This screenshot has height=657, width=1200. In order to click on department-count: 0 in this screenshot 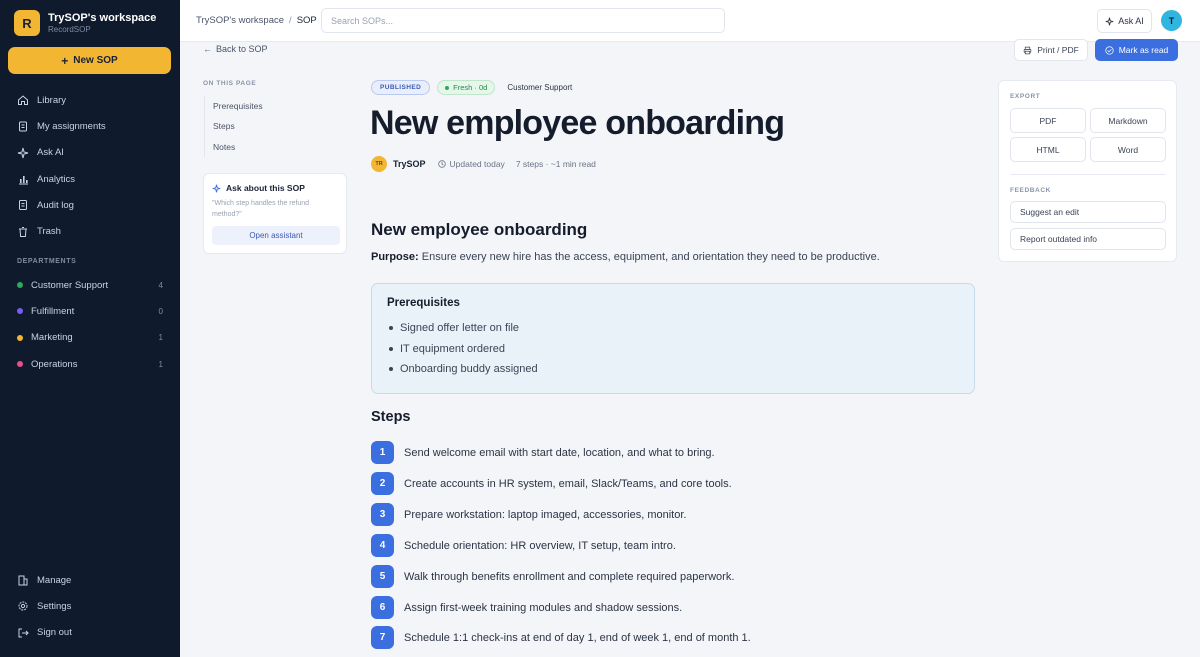, I will do `click(160, 311)`.